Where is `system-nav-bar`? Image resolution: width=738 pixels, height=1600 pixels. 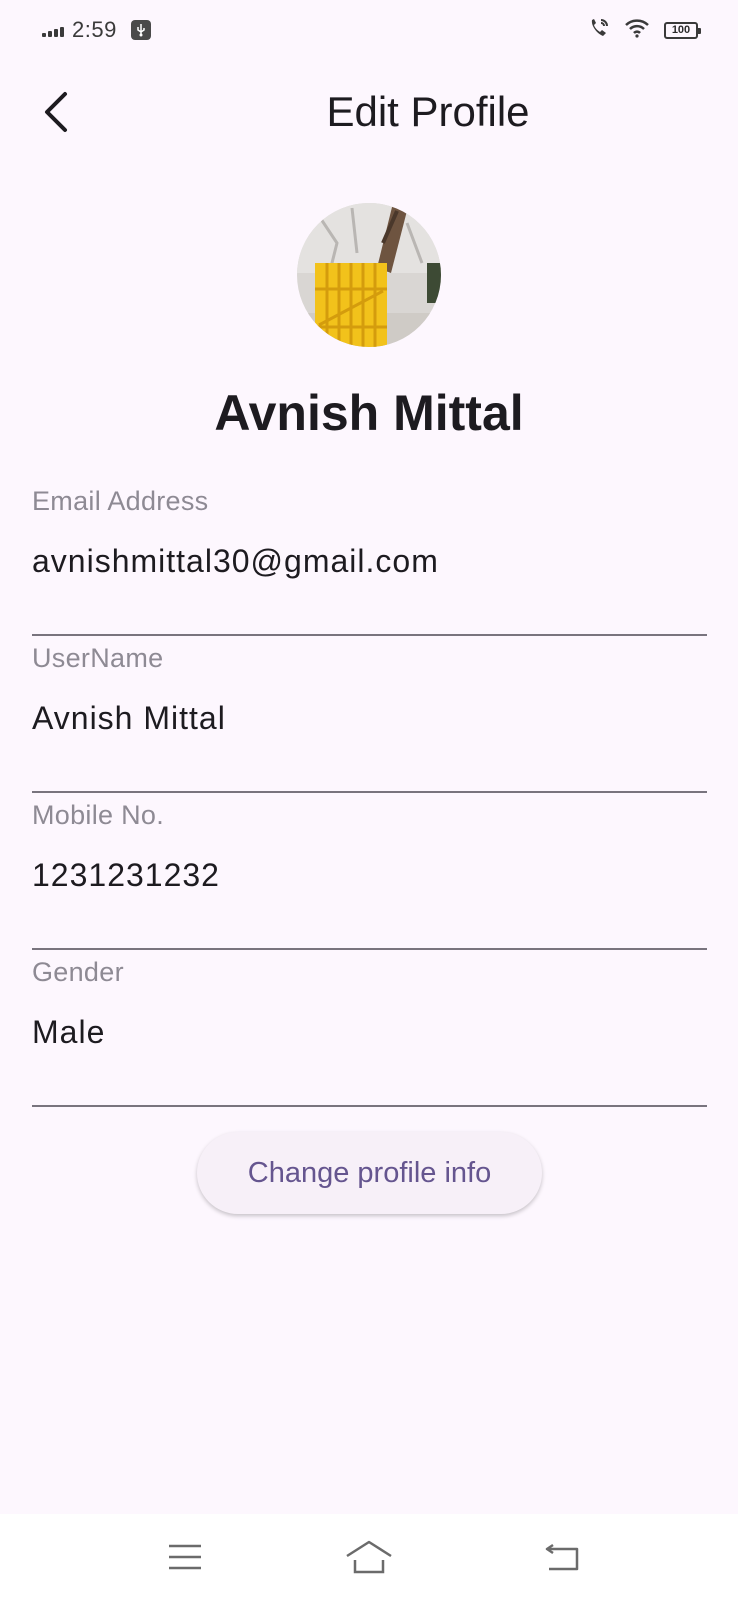
system-nav-bar is located at coordinates (369, 1557).